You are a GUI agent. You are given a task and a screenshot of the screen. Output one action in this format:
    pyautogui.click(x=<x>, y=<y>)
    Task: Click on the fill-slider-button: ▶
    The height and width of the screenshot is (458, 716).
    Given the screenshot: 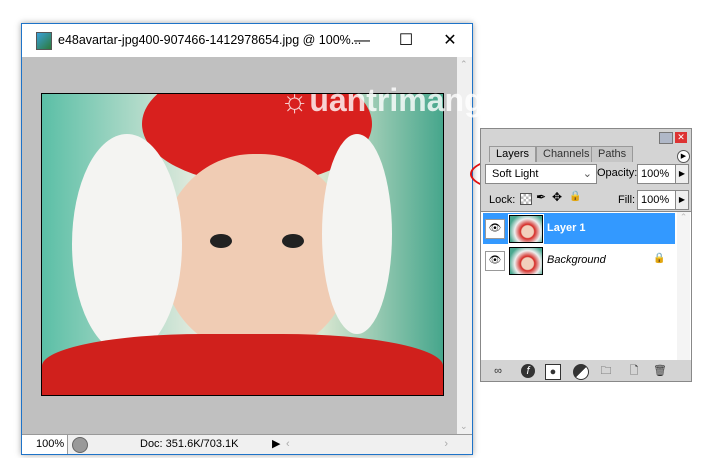 What is the action you would take?
    pyautogui.click(x=682, y=200)
    